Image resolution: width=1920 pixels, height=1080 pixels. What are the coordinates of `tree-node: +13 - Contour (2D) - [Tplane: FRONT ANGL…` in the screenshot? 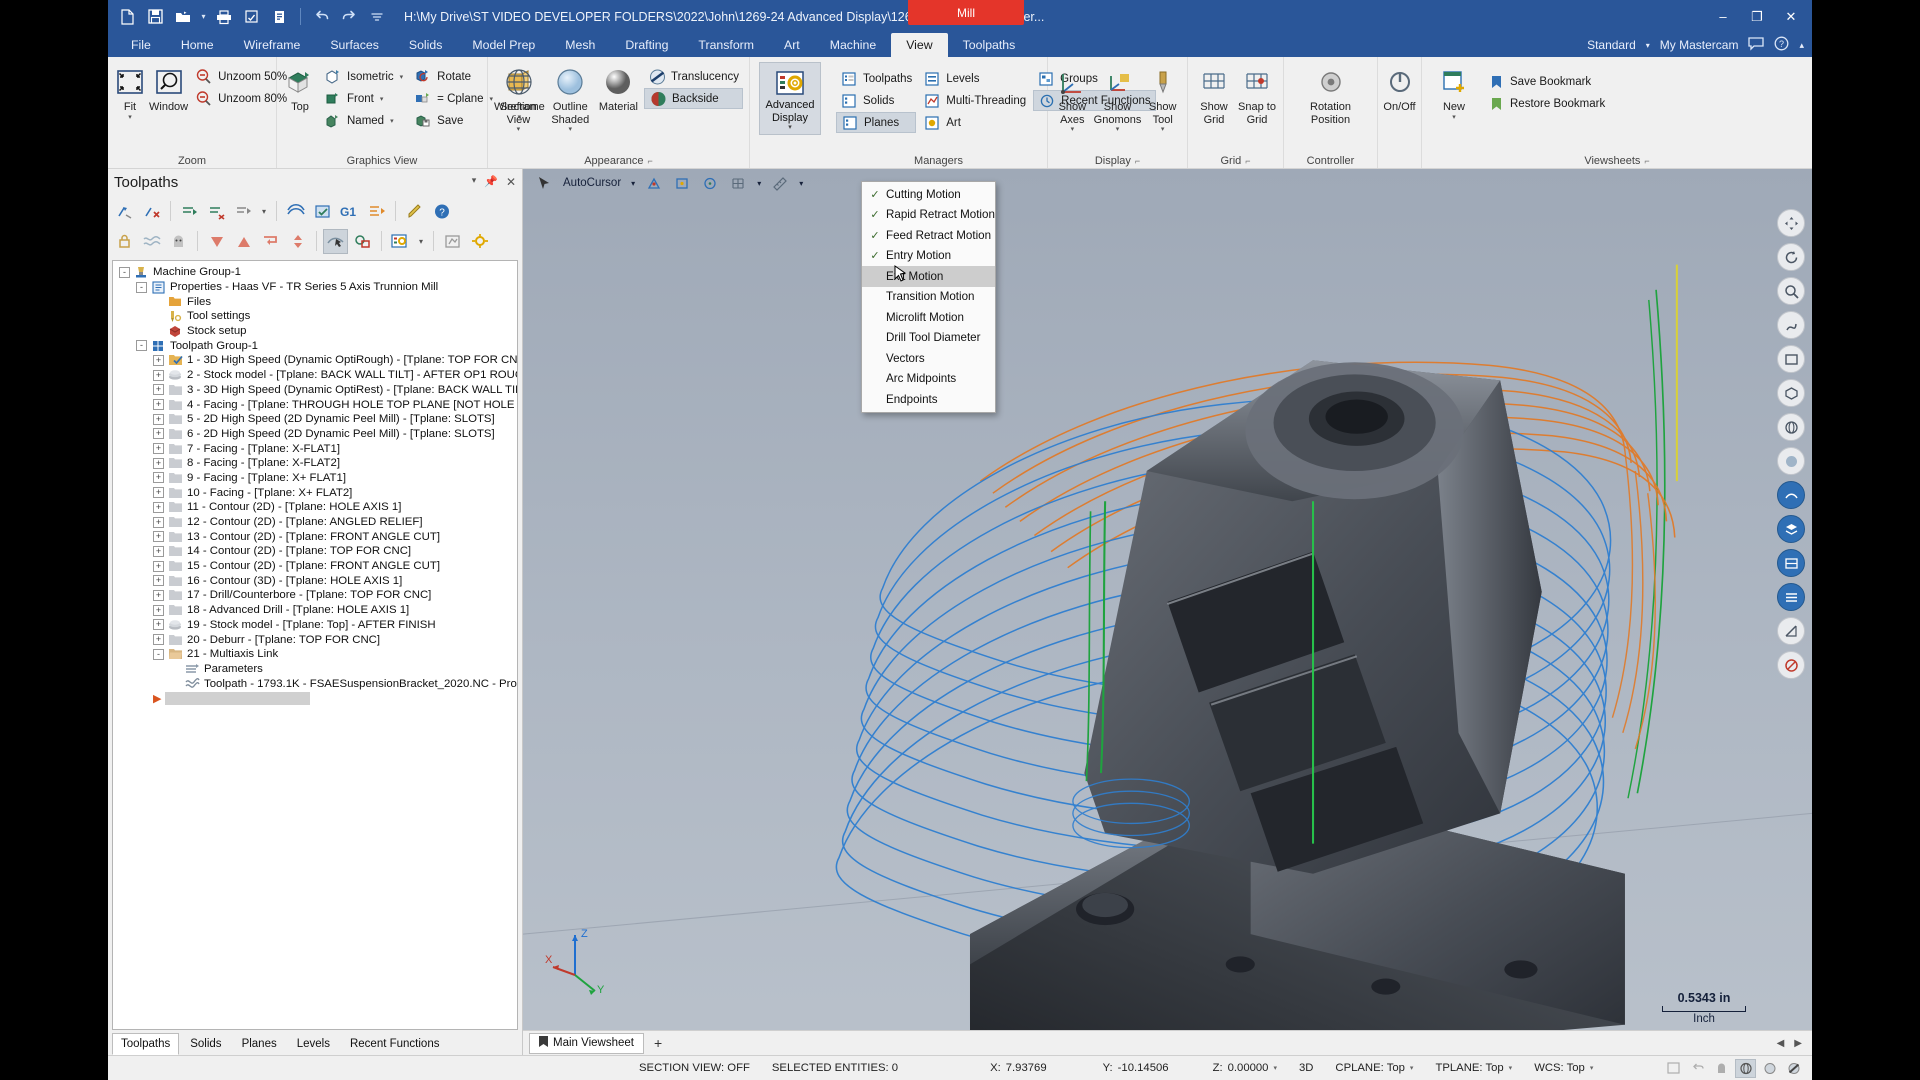 It's located at (316, 536).